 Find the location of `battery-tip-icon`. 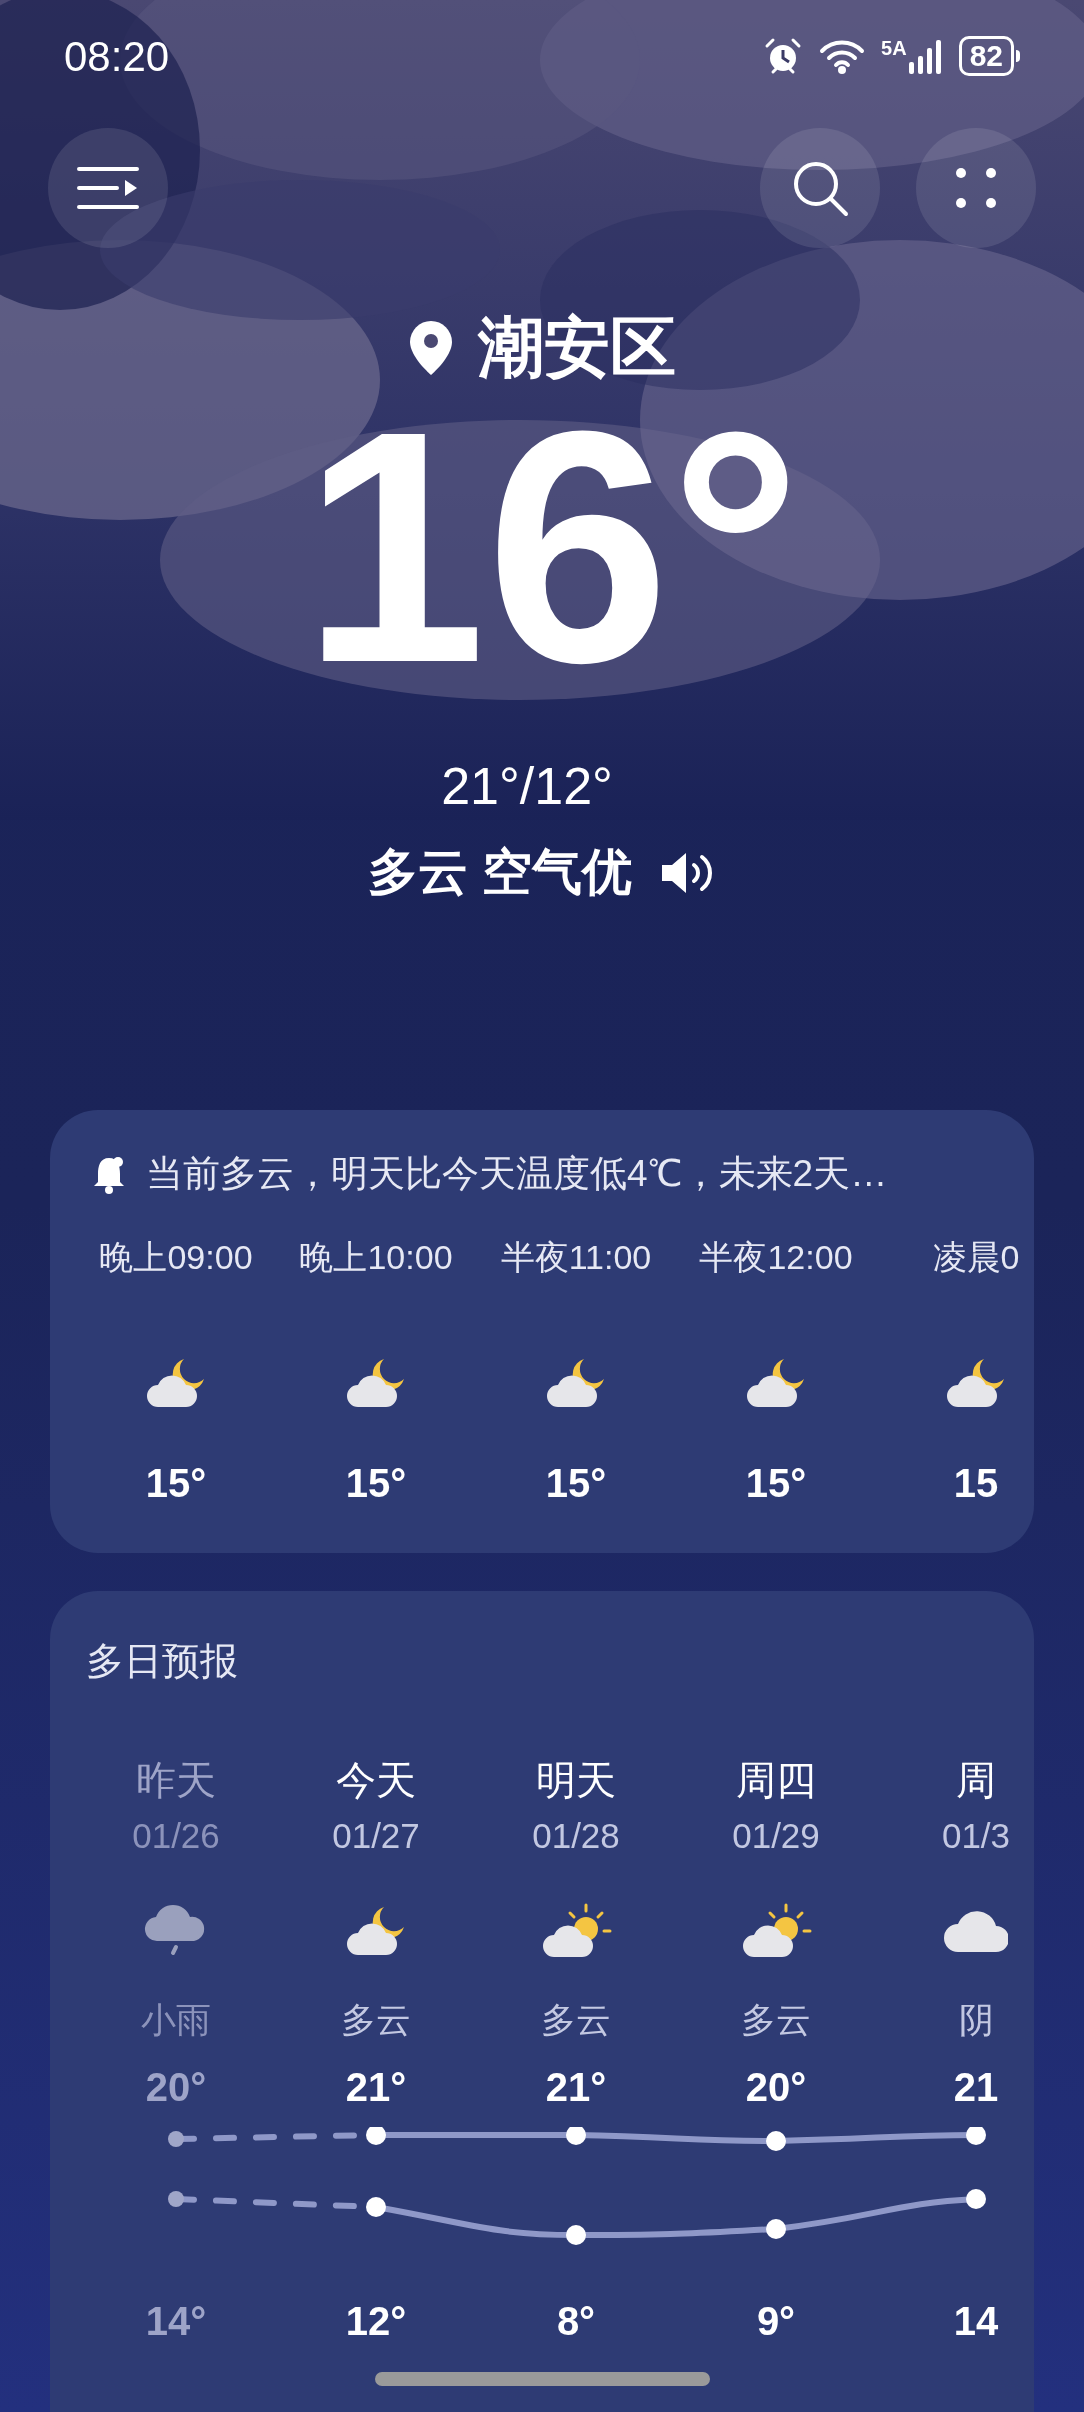

battery-tip-icon is located at coordinates (1018, 56).